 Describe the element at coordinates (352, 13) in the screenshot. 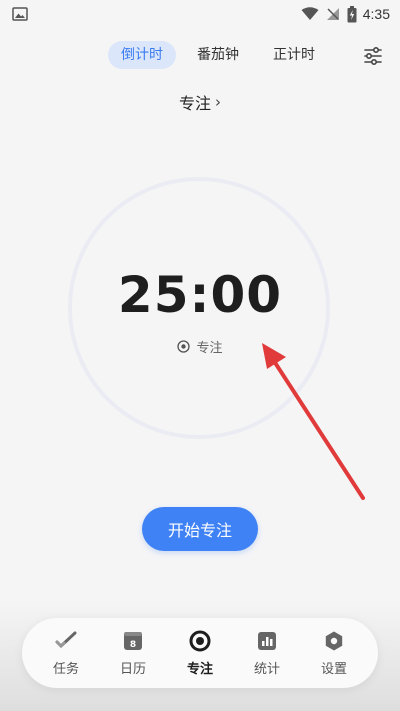

I see `battery-charging-icon` at that location.